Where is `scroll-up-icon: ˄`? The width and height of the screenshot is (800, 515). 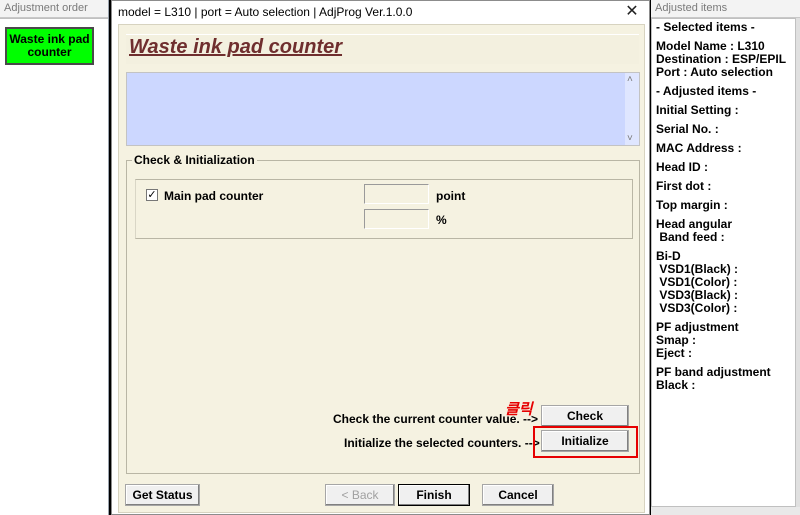 scroll-up-icon: ˄ is located at coordinates (630, 79).